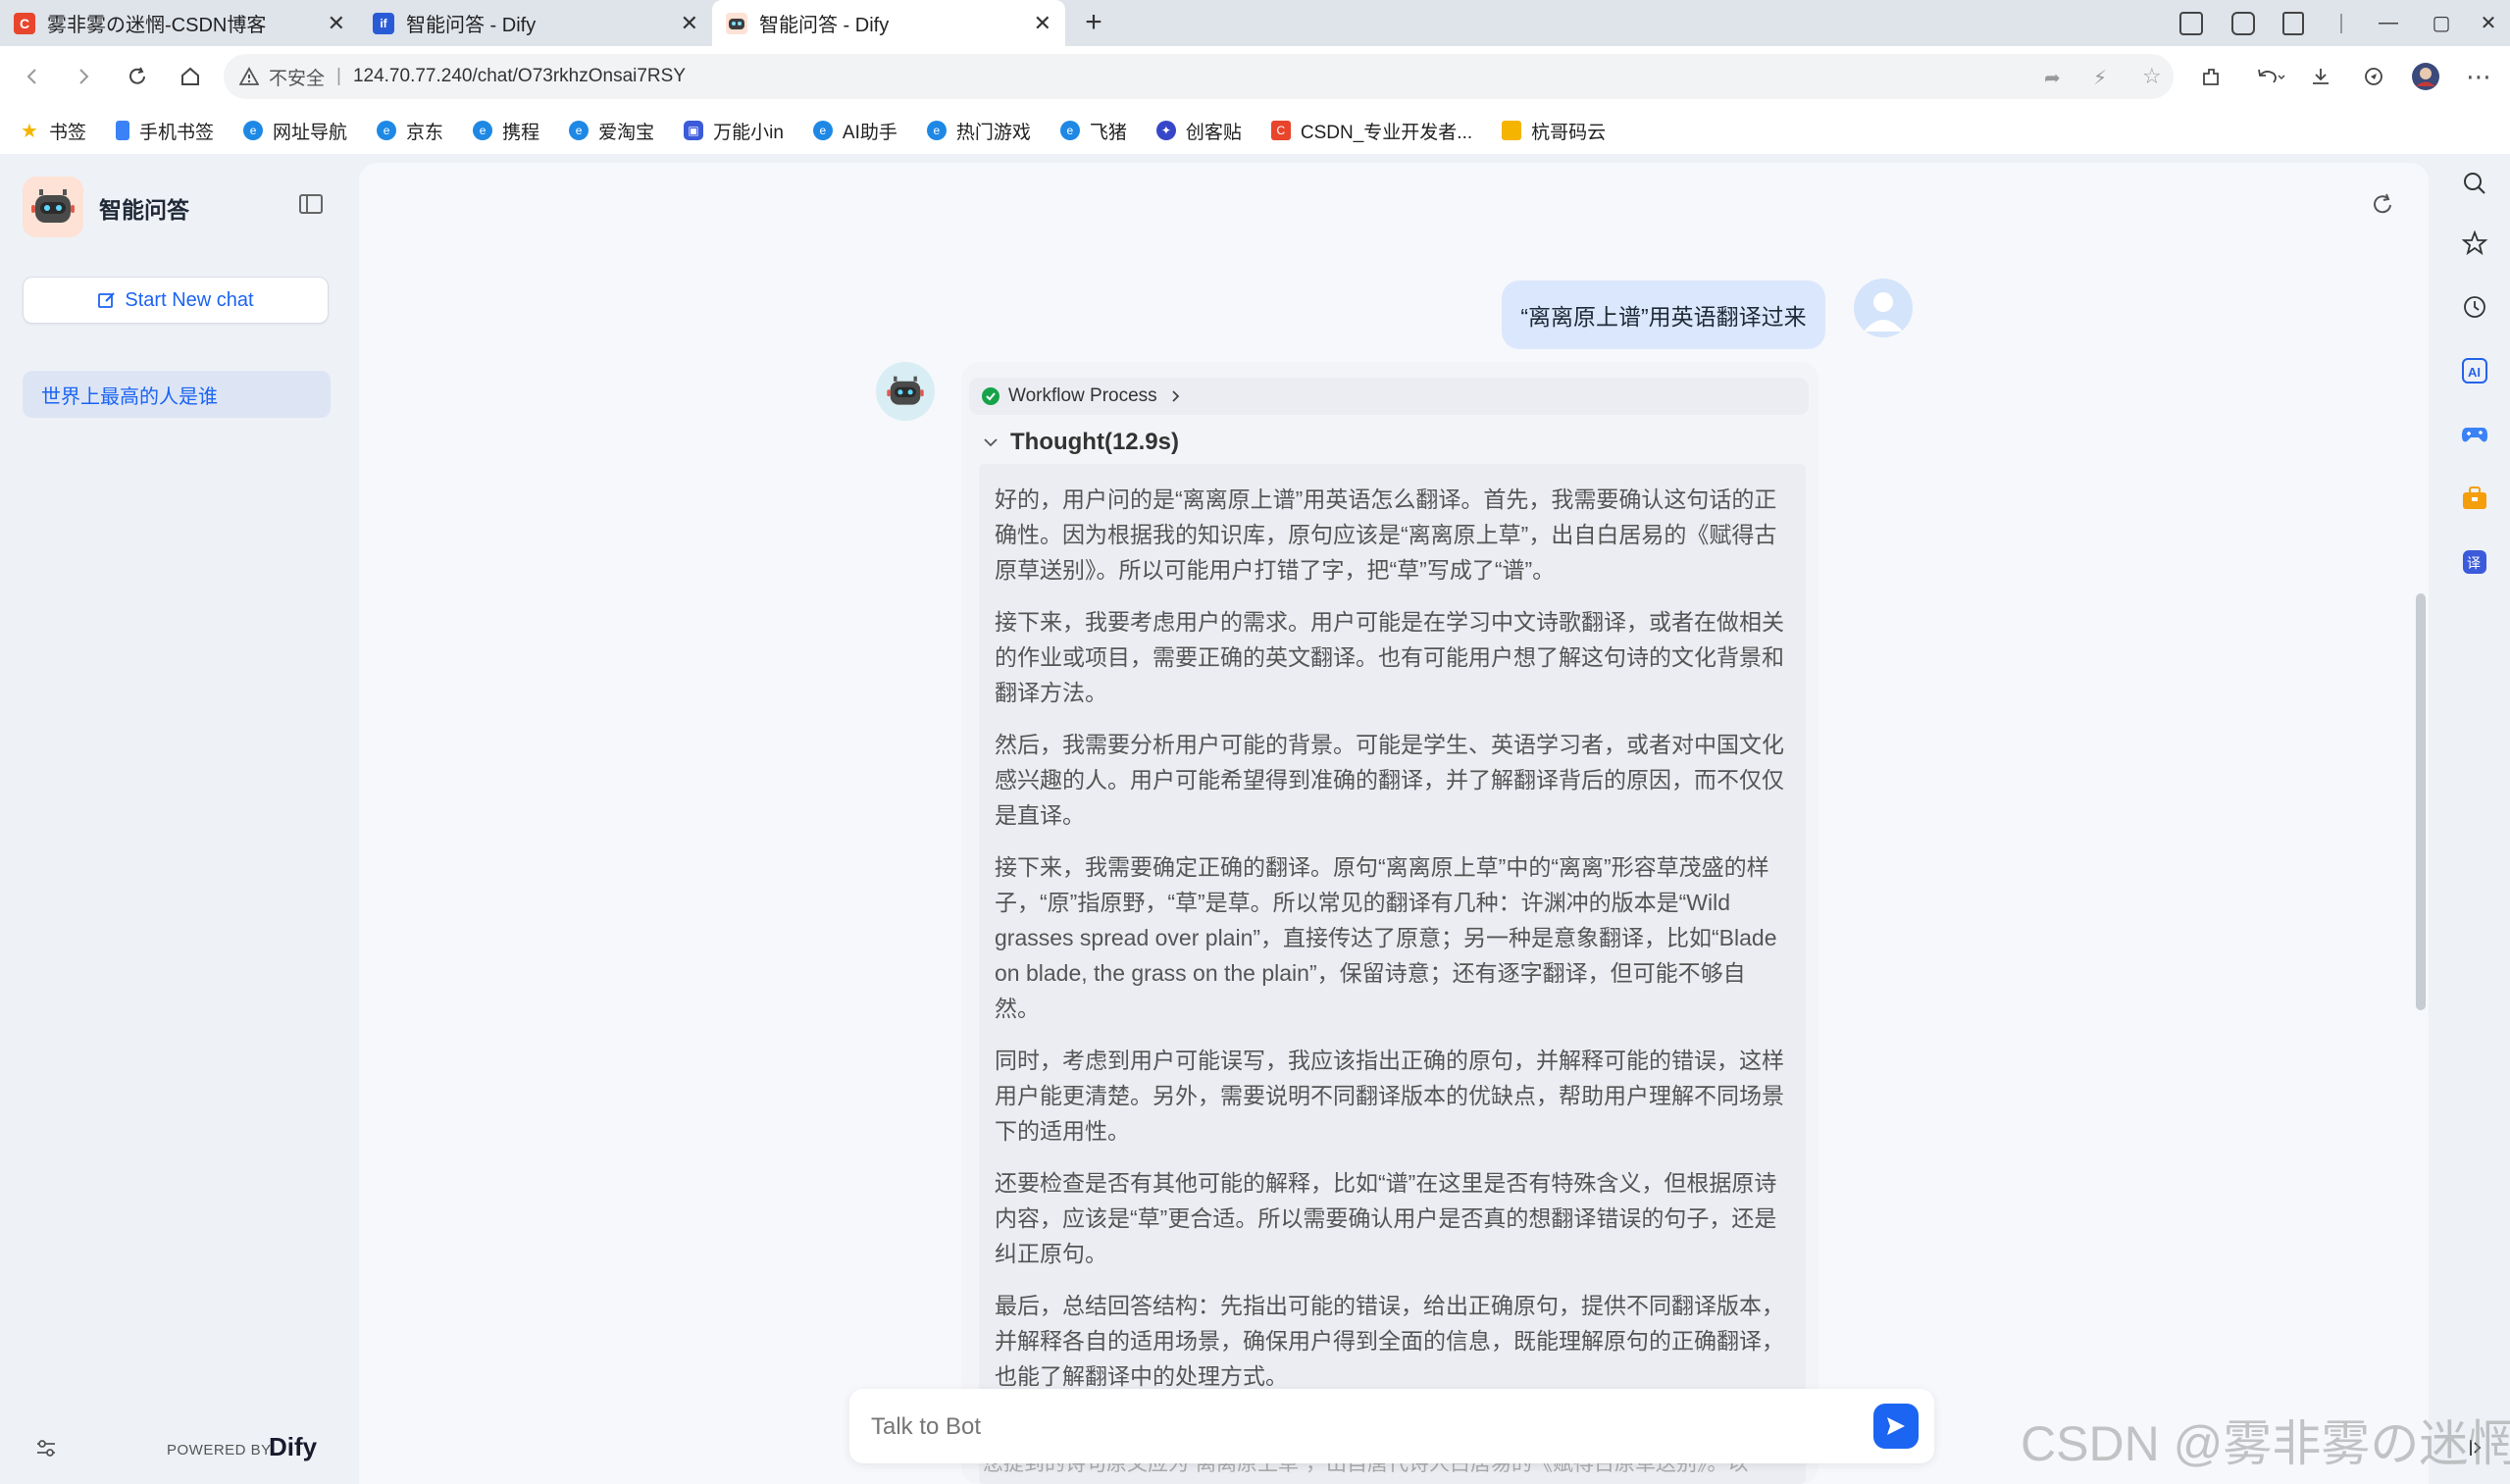  What do you see at coordinates (736, 23) in the screenshot?
I see `bot-favicon-icon` at bounding box center [736, 23].